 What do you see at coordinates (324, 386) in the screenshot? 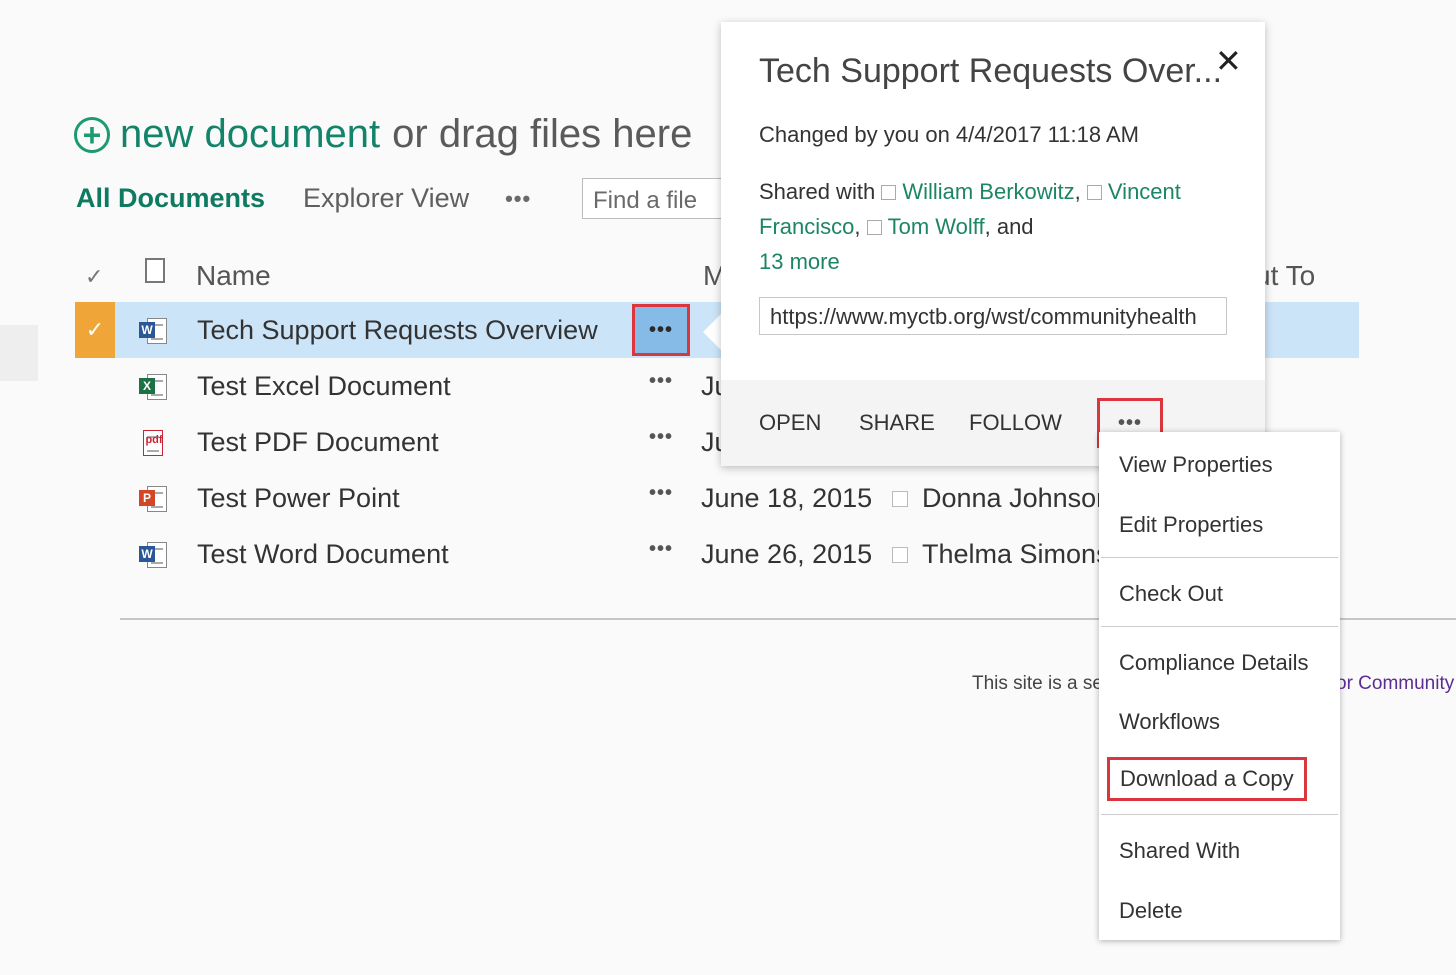
I see `file-name-link: Test Excel Document` at bounding box center [324, 386].